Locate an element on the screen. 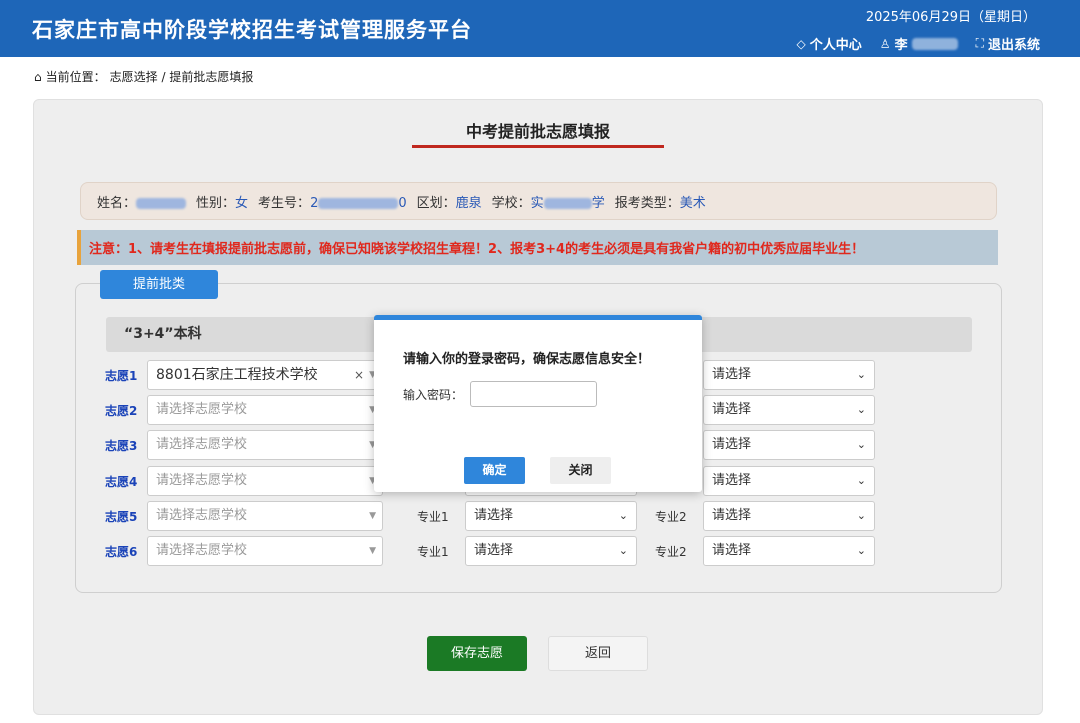 The width and height of the screenshot is (1080, 723). choice-row: 志愿6 请选择志愿学校 ▼ 专业1 请选择 ⌄ 专业2 请选择 ⌄ is located at coordinates (495, 551).